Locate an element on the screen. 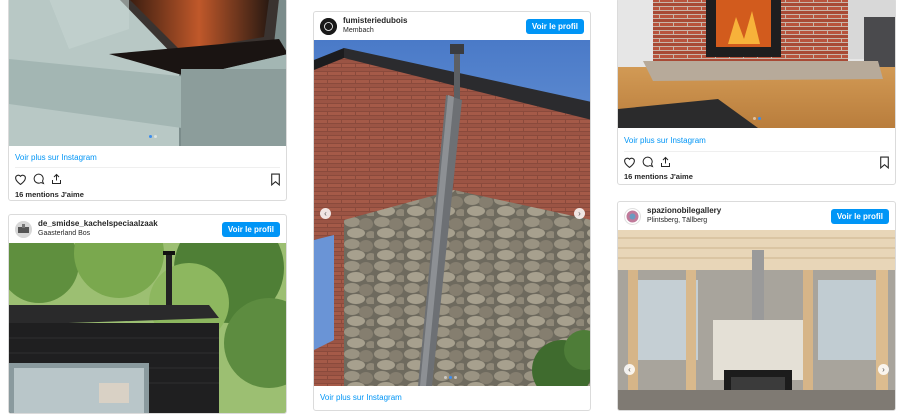 The image size is (900, 414). location: Membach is located at coordinates (434, 31).